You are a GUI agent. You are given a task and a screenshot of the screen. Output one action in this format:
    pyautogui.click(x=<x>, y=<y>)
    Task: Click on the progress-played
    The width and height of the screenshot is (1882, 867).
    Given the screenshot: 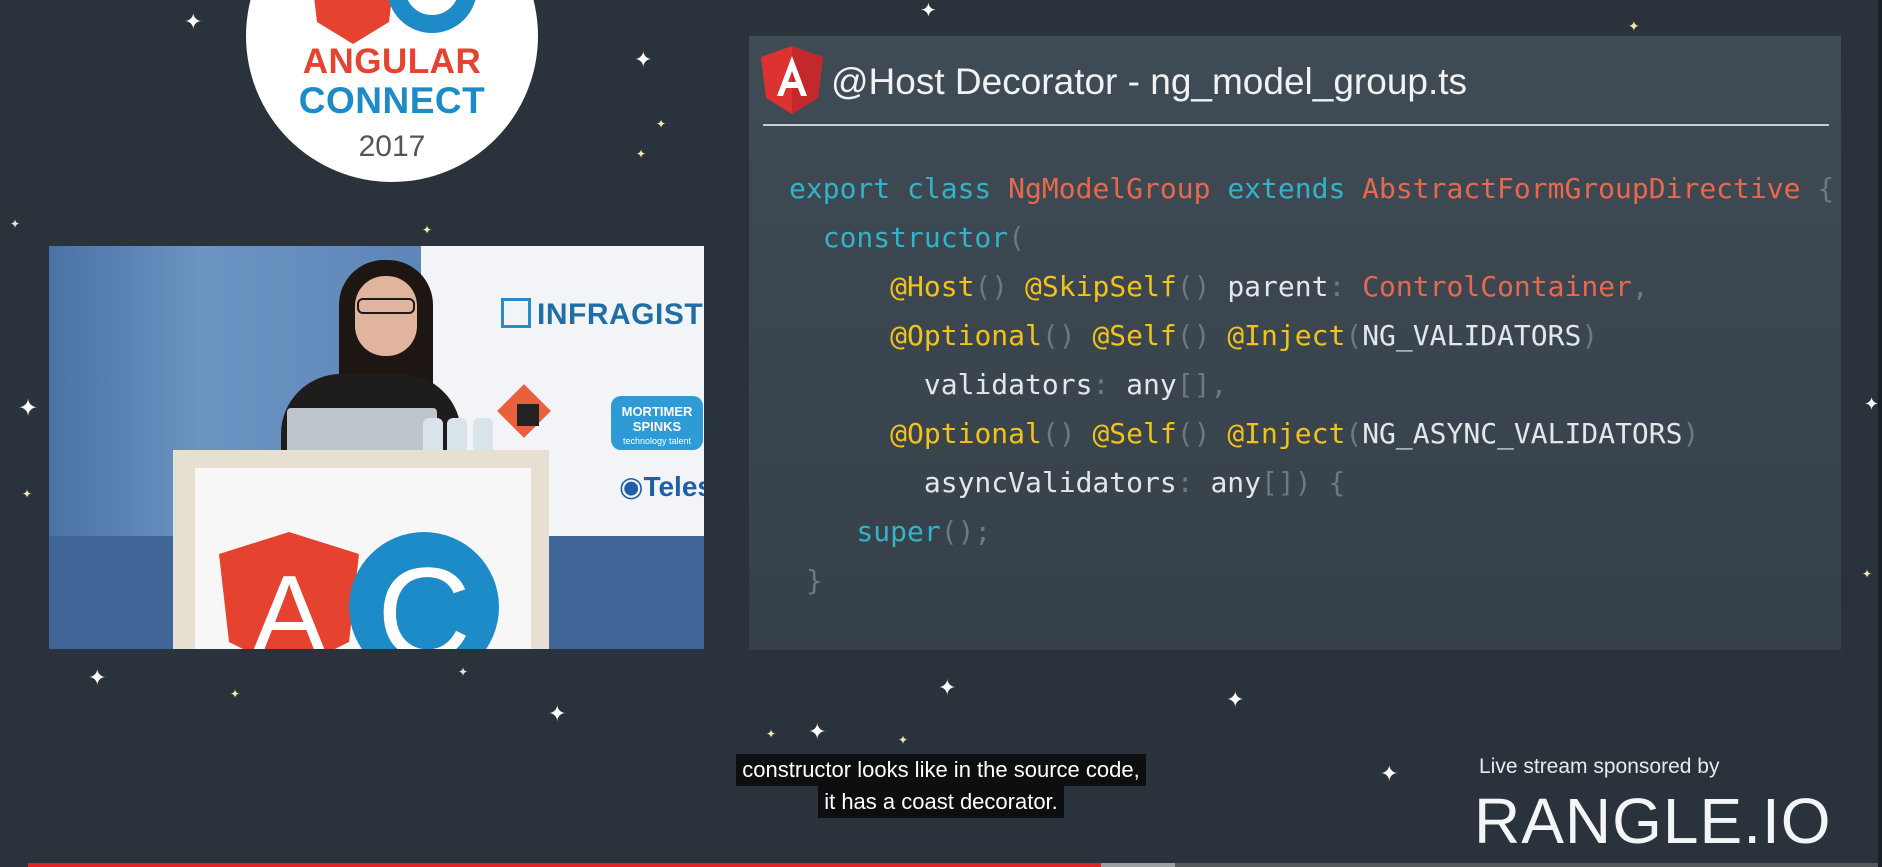 What is the action you would take?
    pyautogui.click(x=564, y=865)
    